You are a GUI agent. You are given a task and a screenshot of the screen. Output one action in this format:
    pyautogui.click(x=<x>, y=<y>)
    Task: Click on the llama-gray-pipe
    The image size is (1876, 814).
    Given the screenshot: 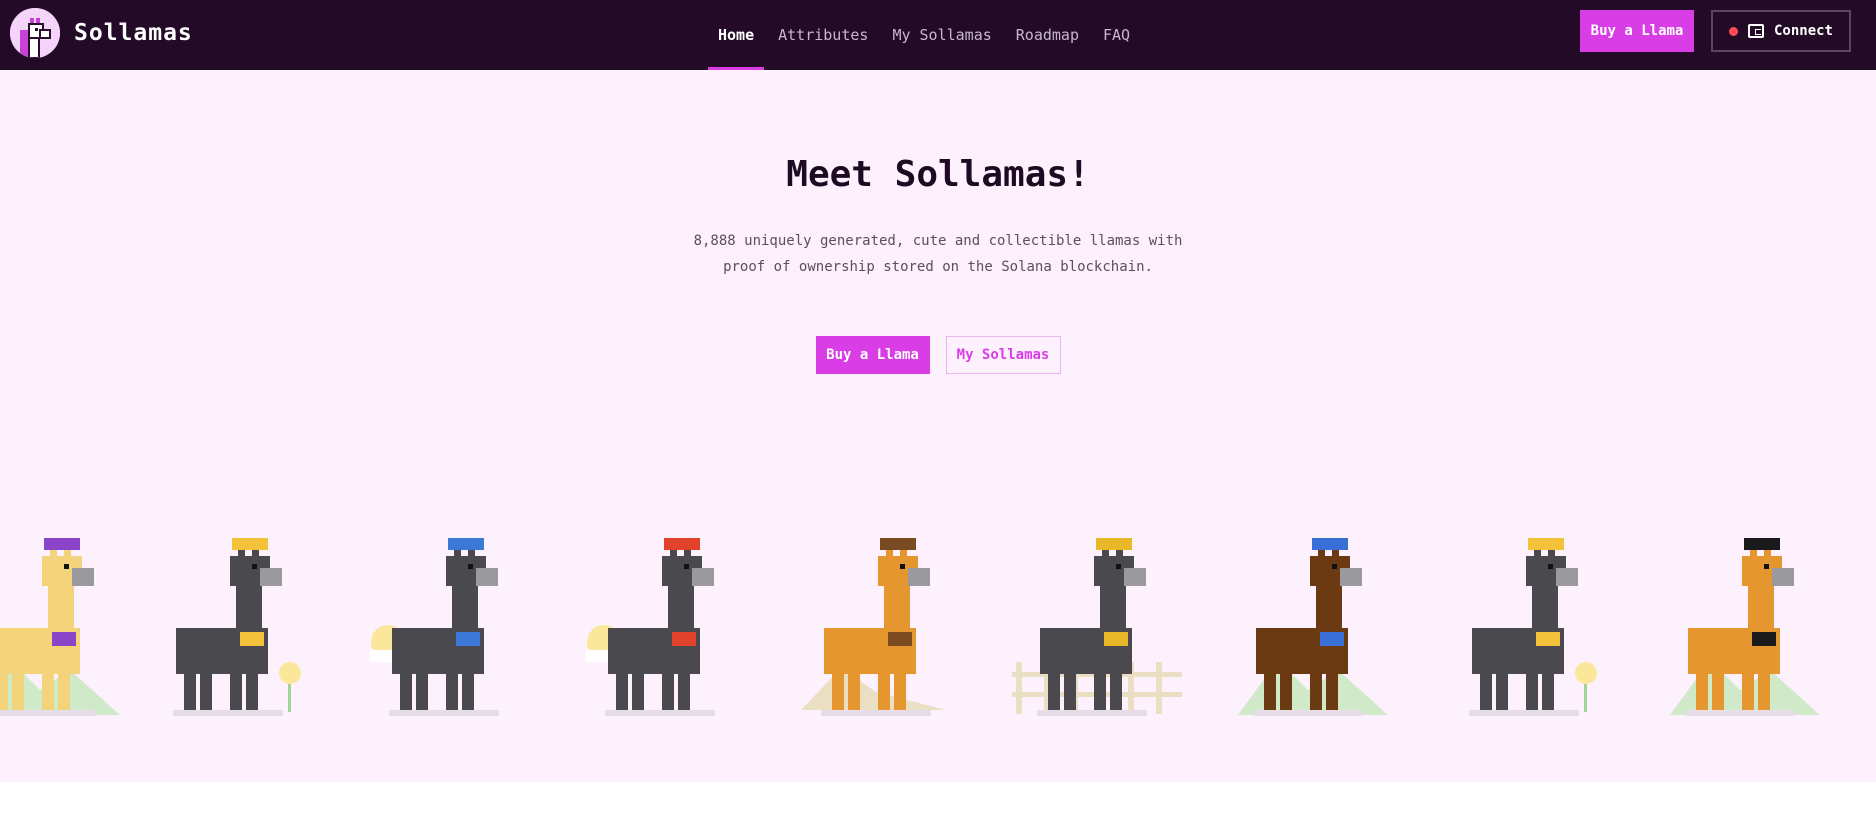 What is the action you would take?
    pyautogui.click(x=1097, y=627)
    